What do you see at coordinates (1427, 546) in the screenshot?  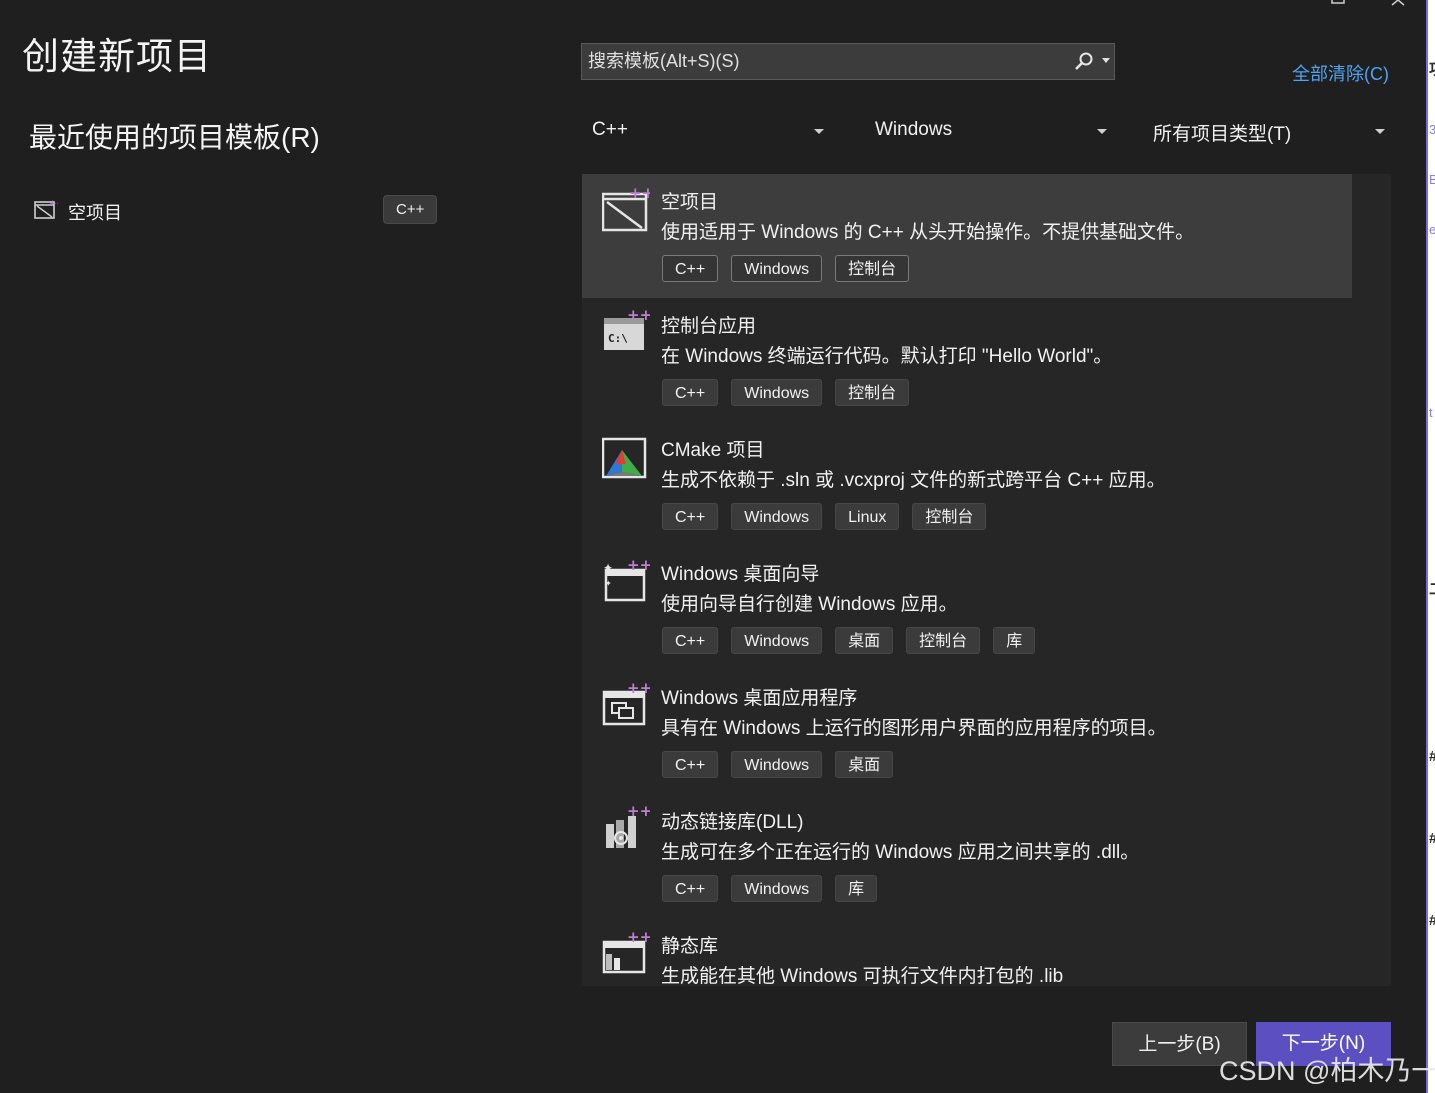 I see `background-window-border` at bounding box center [1427, 546].